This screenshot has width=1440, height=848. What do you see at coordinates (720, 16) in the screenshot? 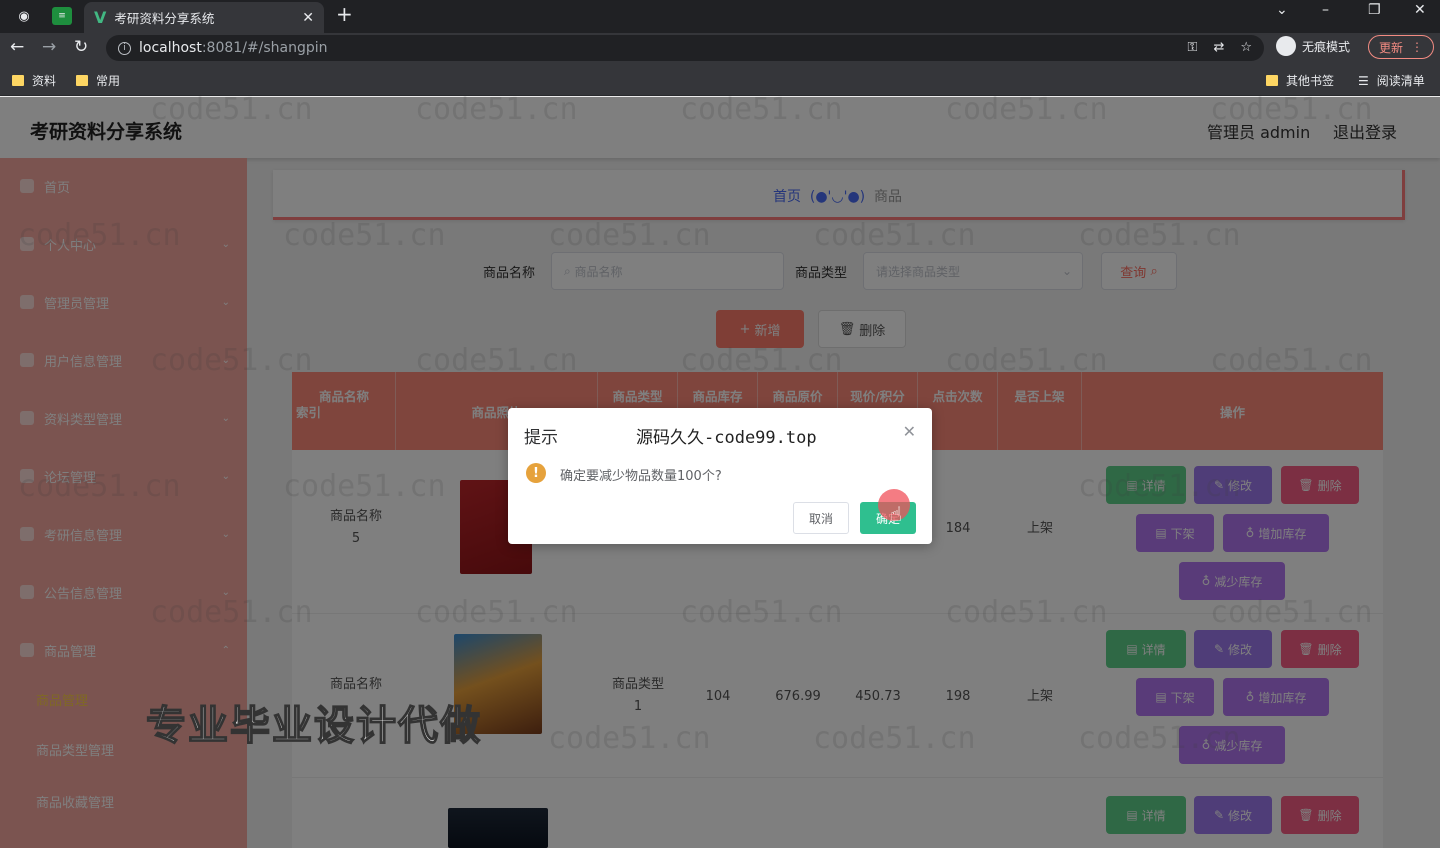
I see `browser-tab-bar: ◉ ≡ V 考研资料分享系统 ✕ + ⌄ – ❐ ✕` at bounding box center [720, 16].